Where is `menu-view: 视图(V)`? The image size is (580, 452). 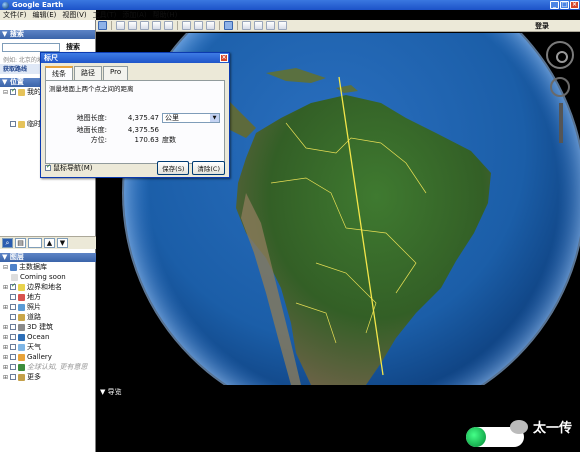 menu-view: 视图(V) is located at coordinates (74, 15).